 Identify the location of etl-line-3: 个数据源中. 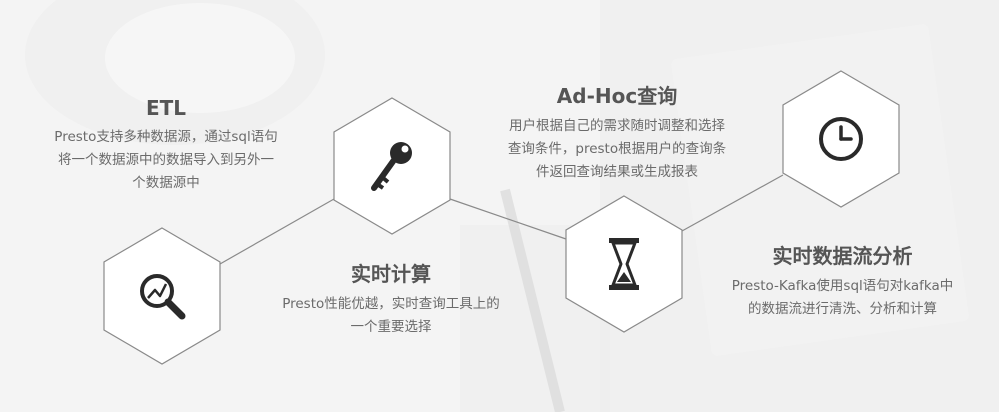
(166, 183).